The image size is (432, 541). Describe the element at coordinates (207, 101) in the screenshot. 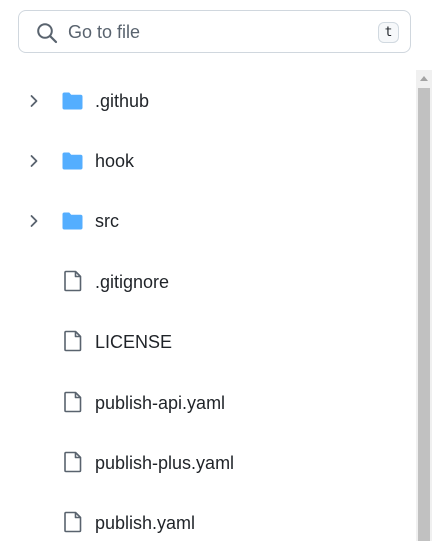

I see `tree-item-github-folder: .github` at that location.